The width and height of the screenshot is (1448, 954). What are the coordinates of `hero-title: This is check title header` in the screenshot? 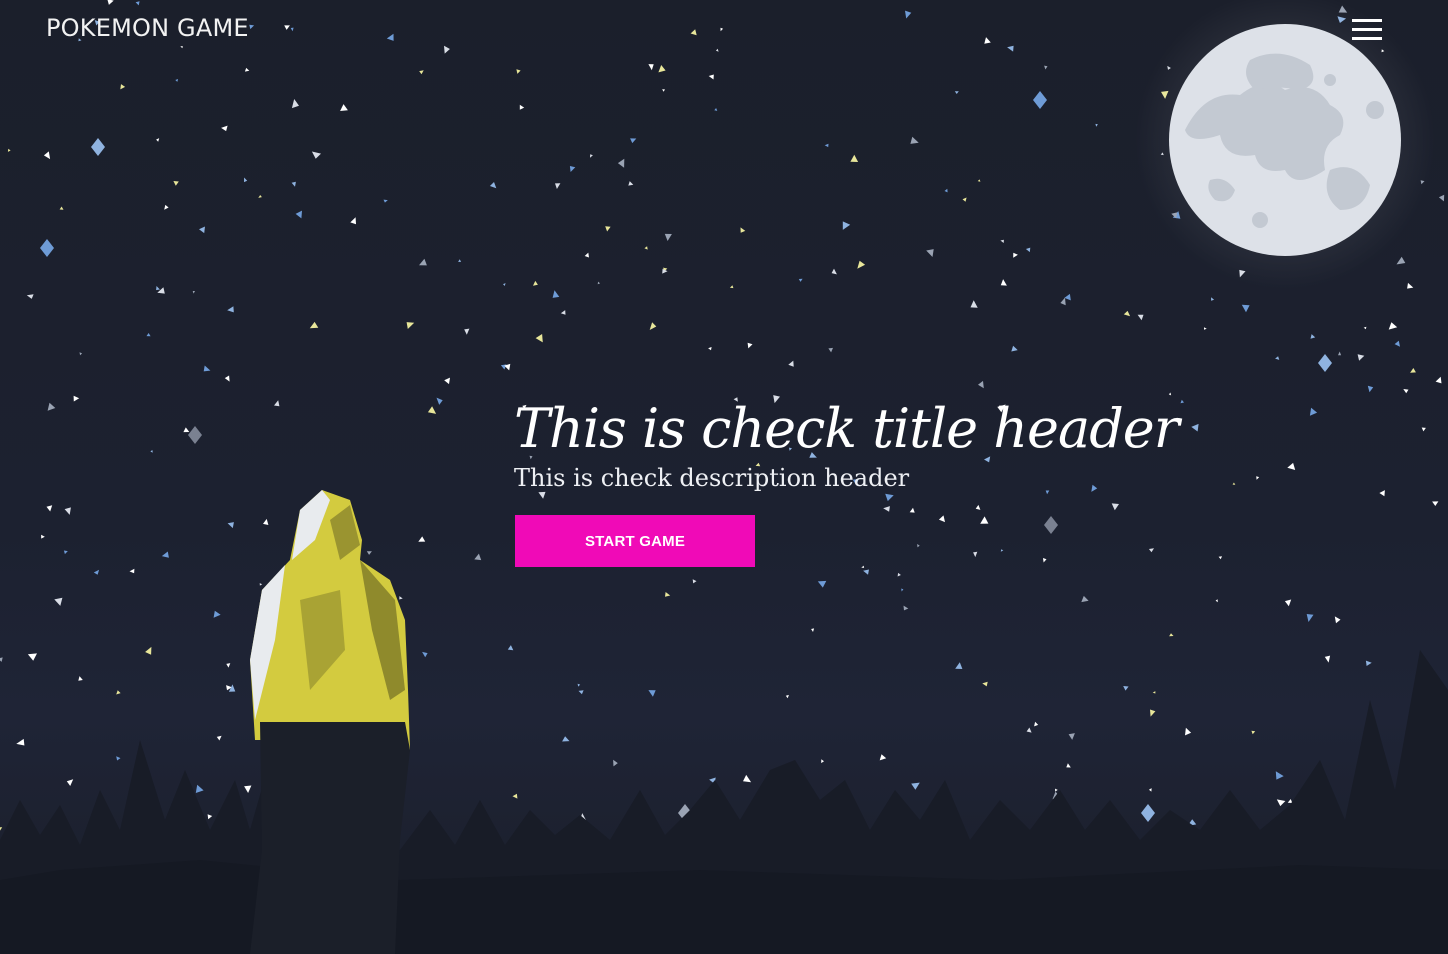 It's located at (847, 428).